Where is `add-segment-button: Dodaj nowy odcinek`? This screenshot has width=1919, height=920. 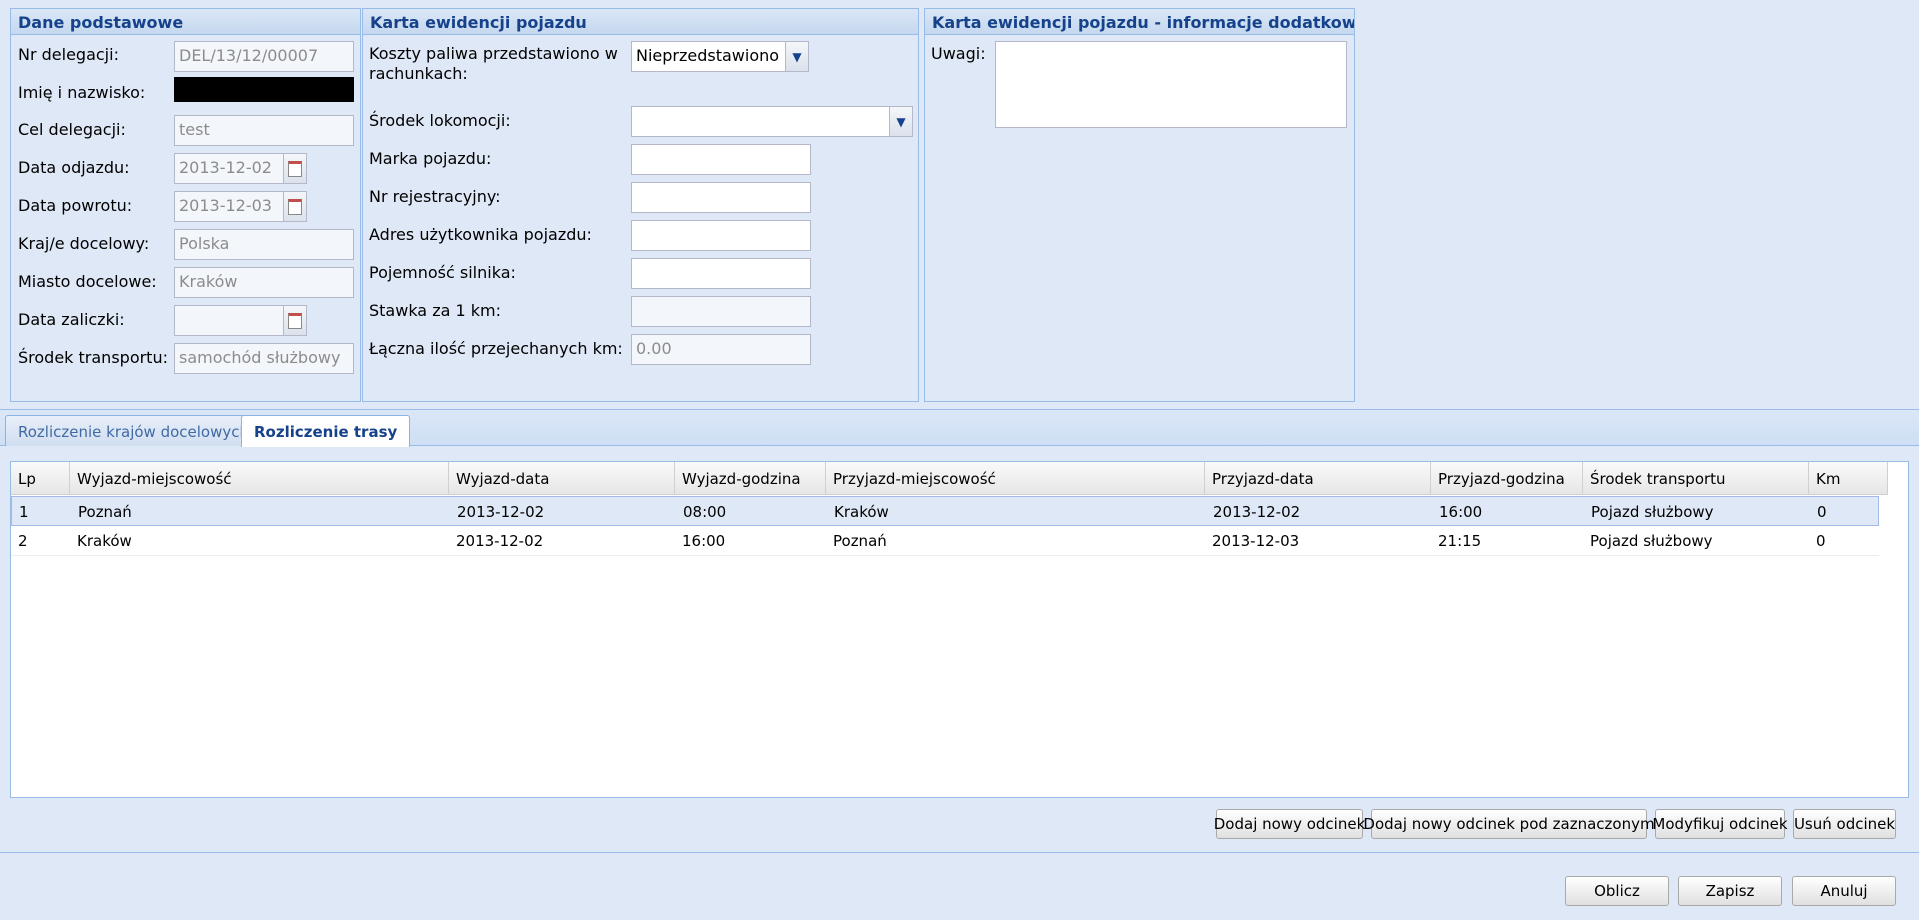 add-segment-button: Dodaj nowy odcinek is located at coordinates (1289, 824).